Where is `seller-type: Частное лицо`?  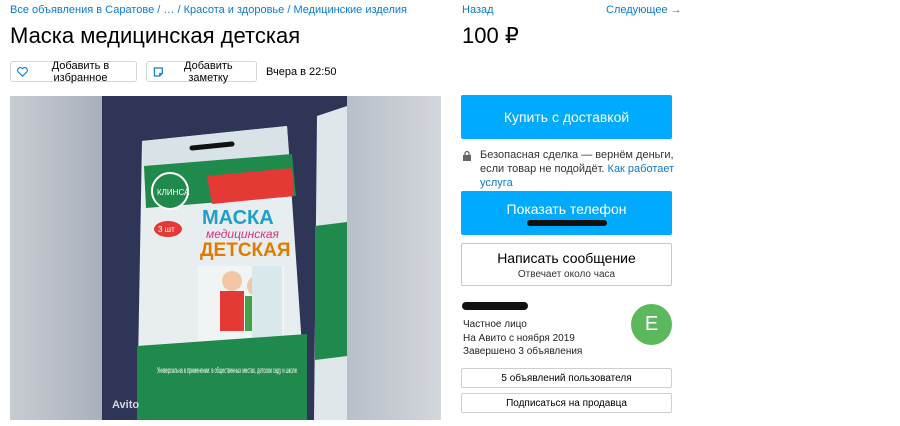
seller-type: Частное лицо is located at coordinates (495, 324).